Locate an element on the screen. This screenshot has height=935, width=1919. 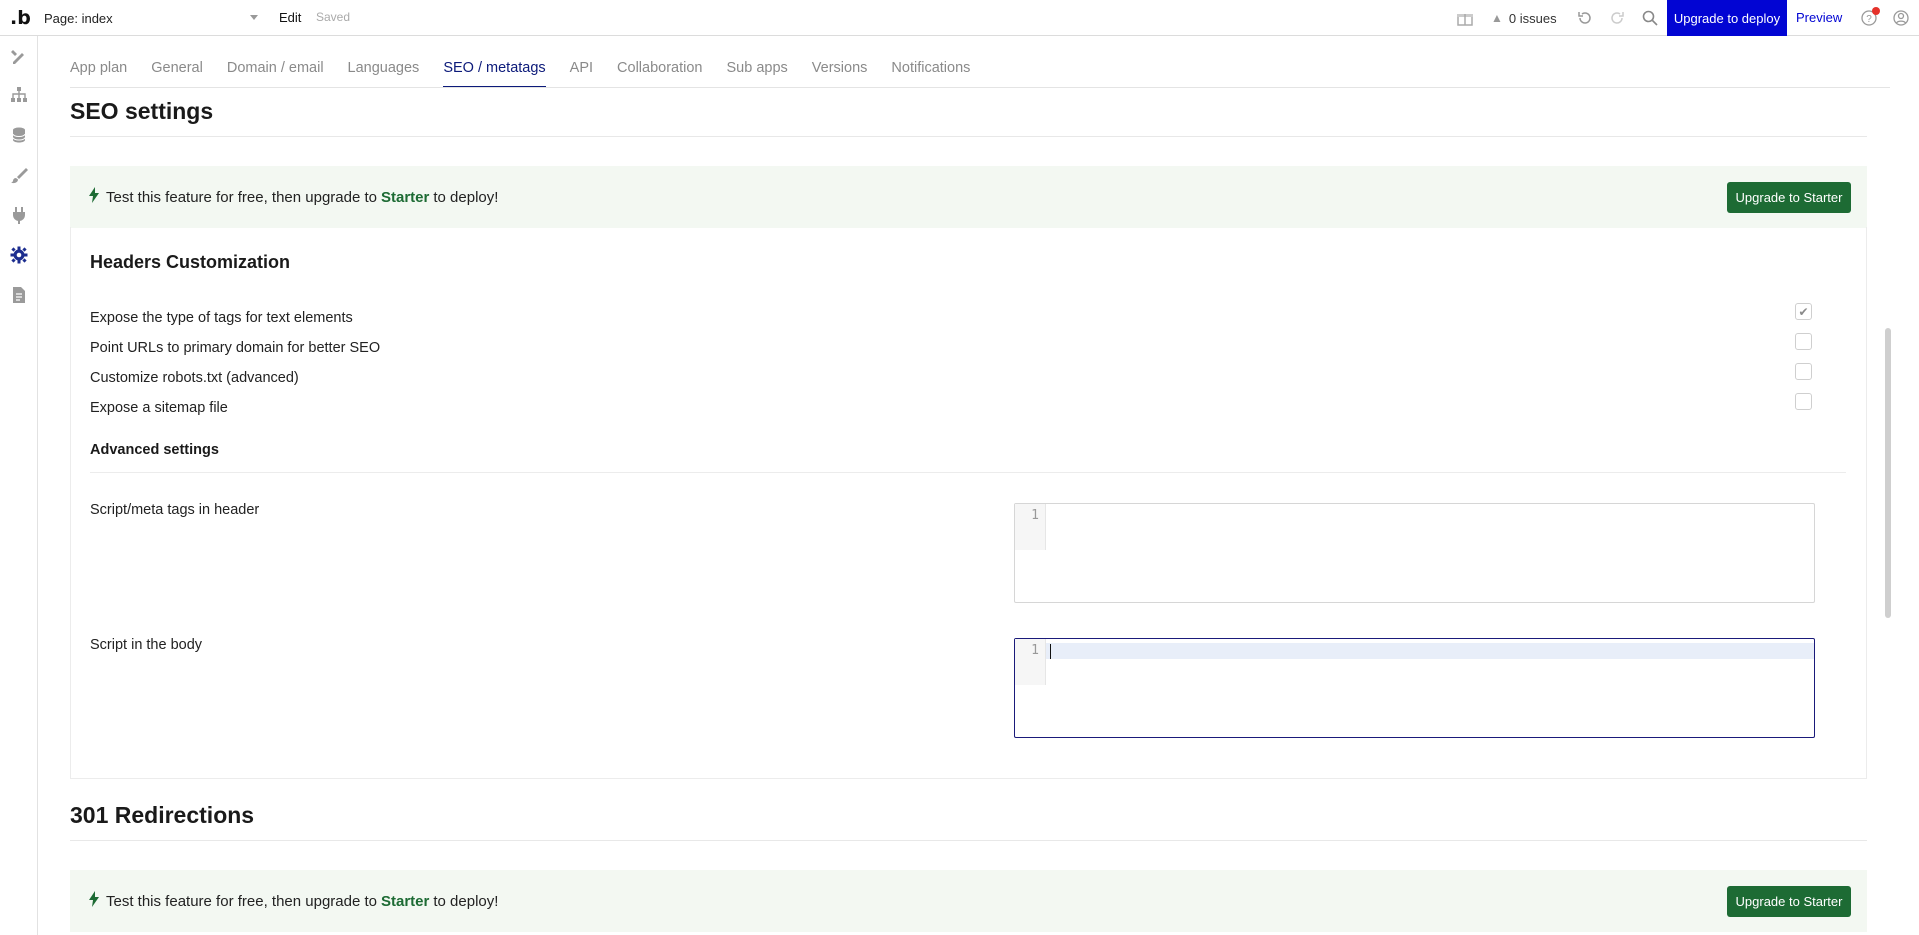
tab-notifications: Notifications is located at coordinates (930, 74).